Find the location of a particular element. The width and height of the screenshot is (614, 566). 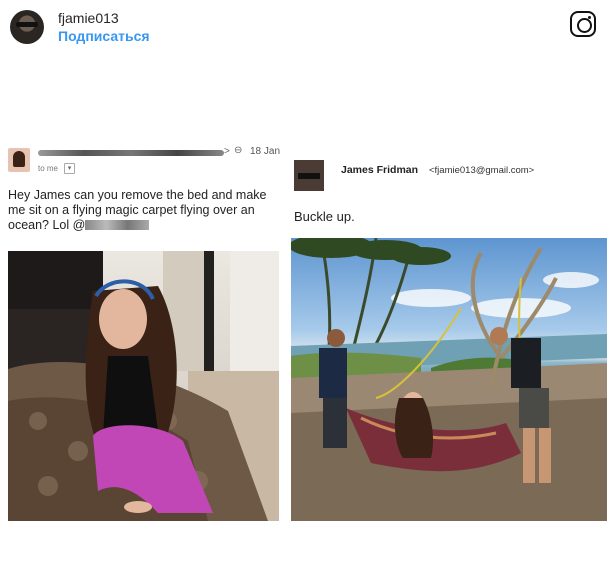

sender-email: <fjamie013@gmail.com> is located at coordinates (482, 170).